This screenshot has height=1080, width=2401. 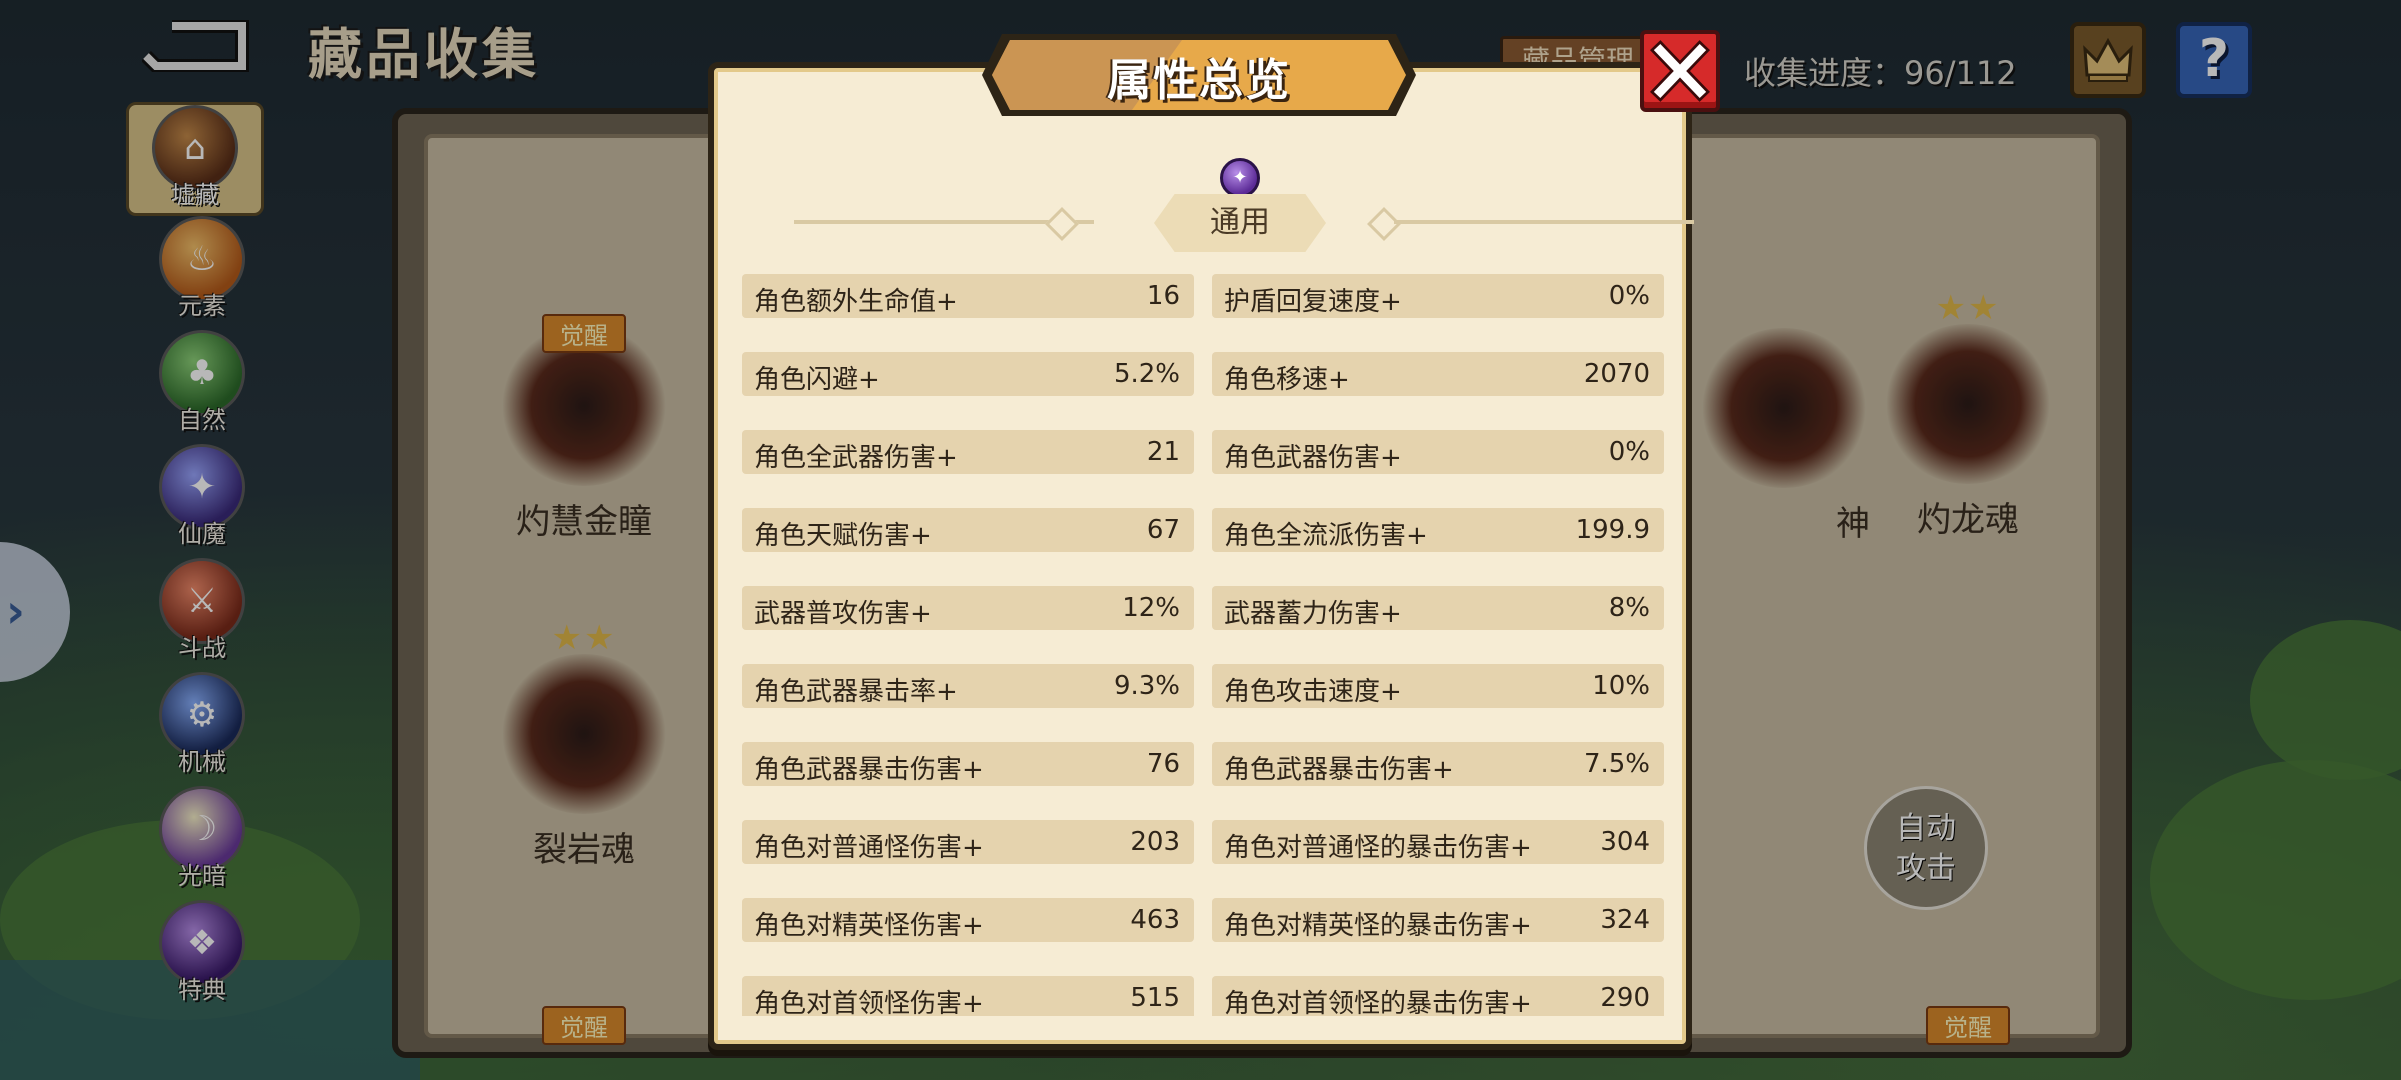 What do you see at coordinates (1313, 614) in the screenshot?
I see `stat-name: 武器蓄力伤害+` at bounding box center [1313, 614].